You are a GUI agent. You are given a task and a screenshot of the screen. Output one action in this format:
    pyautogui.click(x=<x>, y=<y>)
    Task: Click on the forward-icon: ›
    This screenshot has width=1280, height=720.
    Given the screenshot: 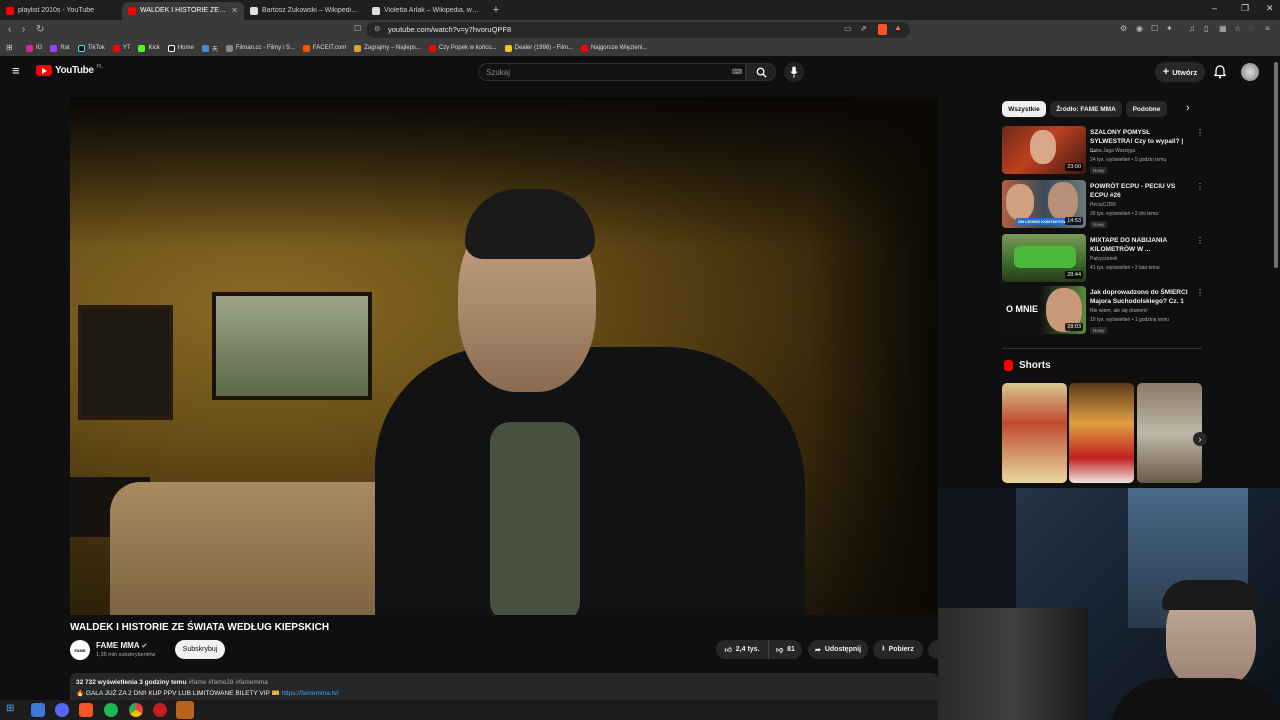 What is the action you would take?
    pyautogui.click(x=23, y=29)
    